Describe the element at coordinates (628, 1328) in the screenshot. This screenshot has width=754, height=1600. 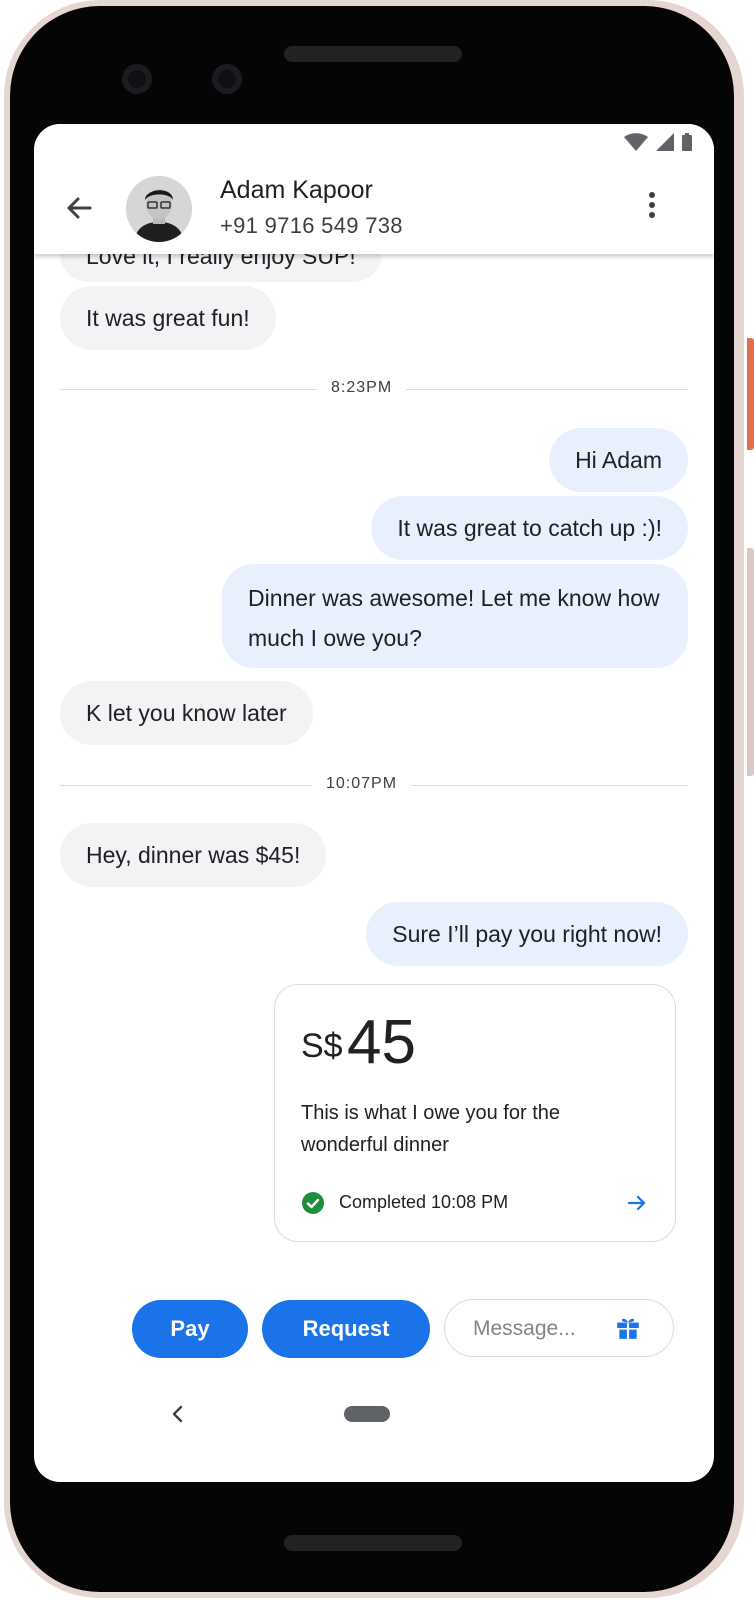
I see `gift-icon` at that location.